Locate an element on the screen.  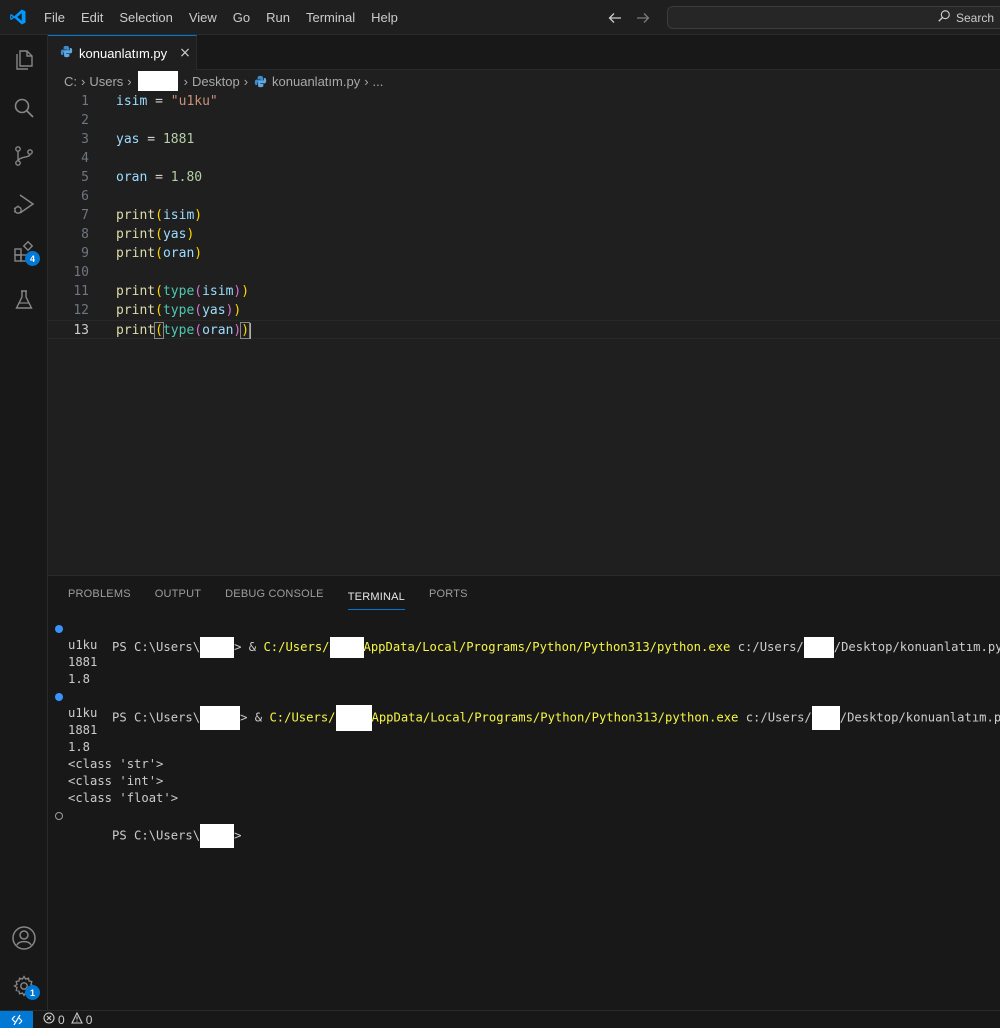
line-number: 7 is located at coordinates (85, 215).